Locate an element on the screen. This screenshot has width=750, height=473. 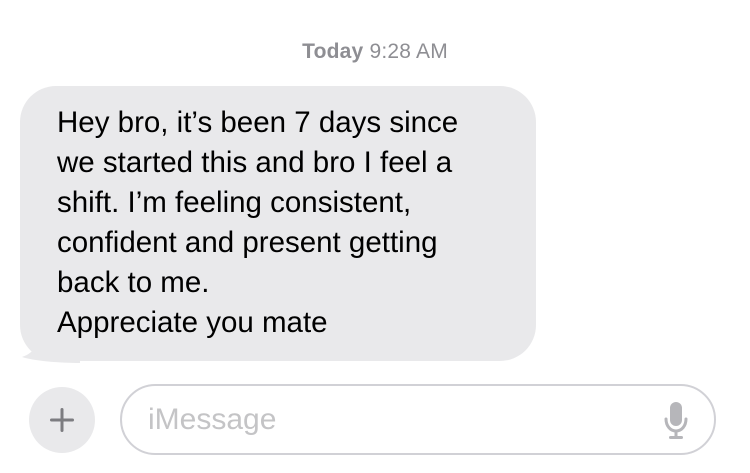
microphone-icon is located at coordinates (676, 420).